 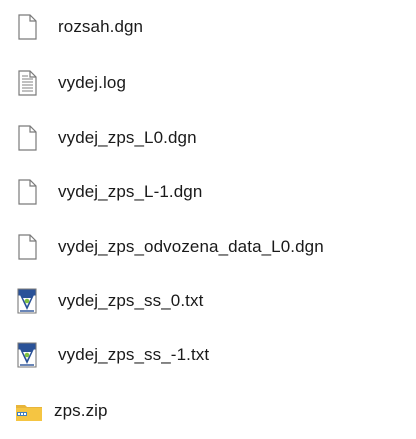 I want to click on file-item-zps-zip: zps.zip, so click(x=61, y=411).